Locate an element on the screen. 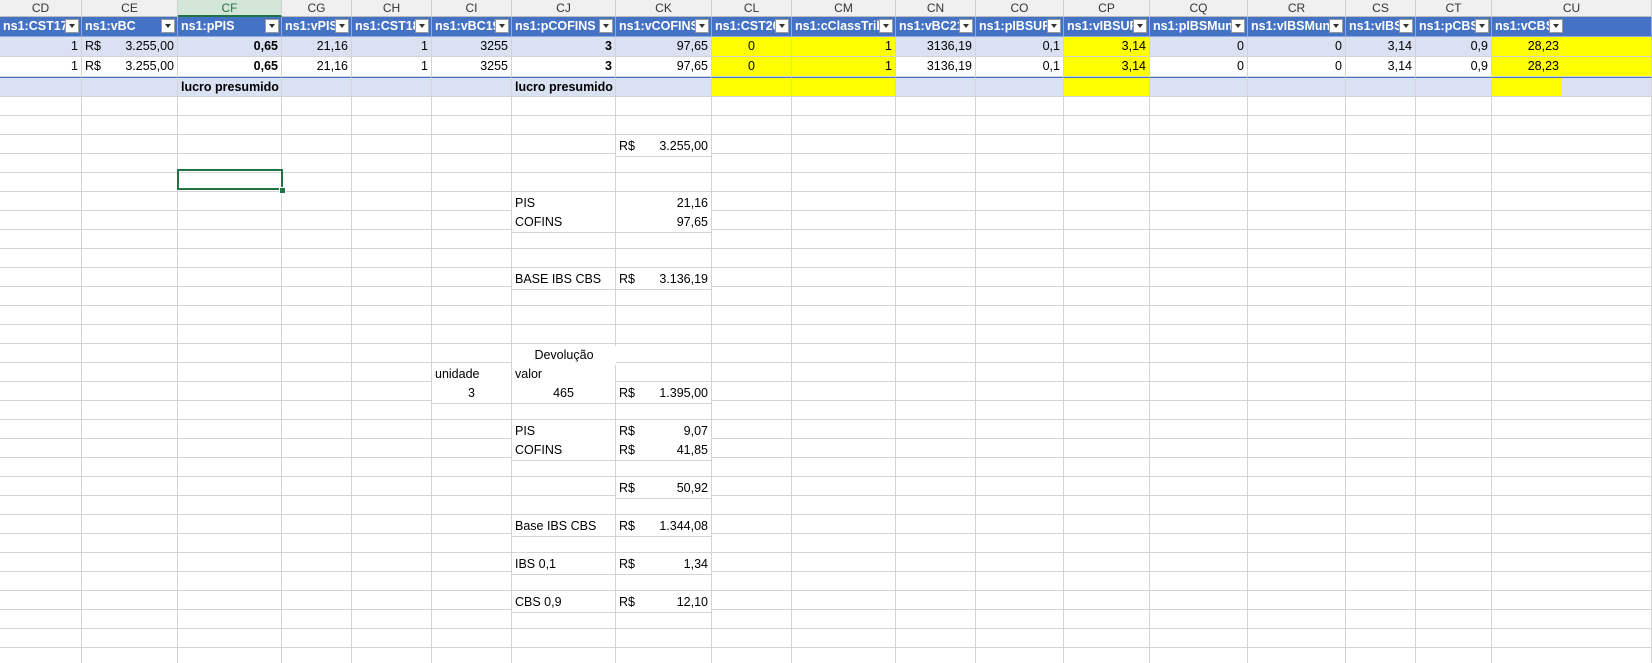  devolucao-ibs-label: IBS 0,1 is located at coordinates (564, 565).